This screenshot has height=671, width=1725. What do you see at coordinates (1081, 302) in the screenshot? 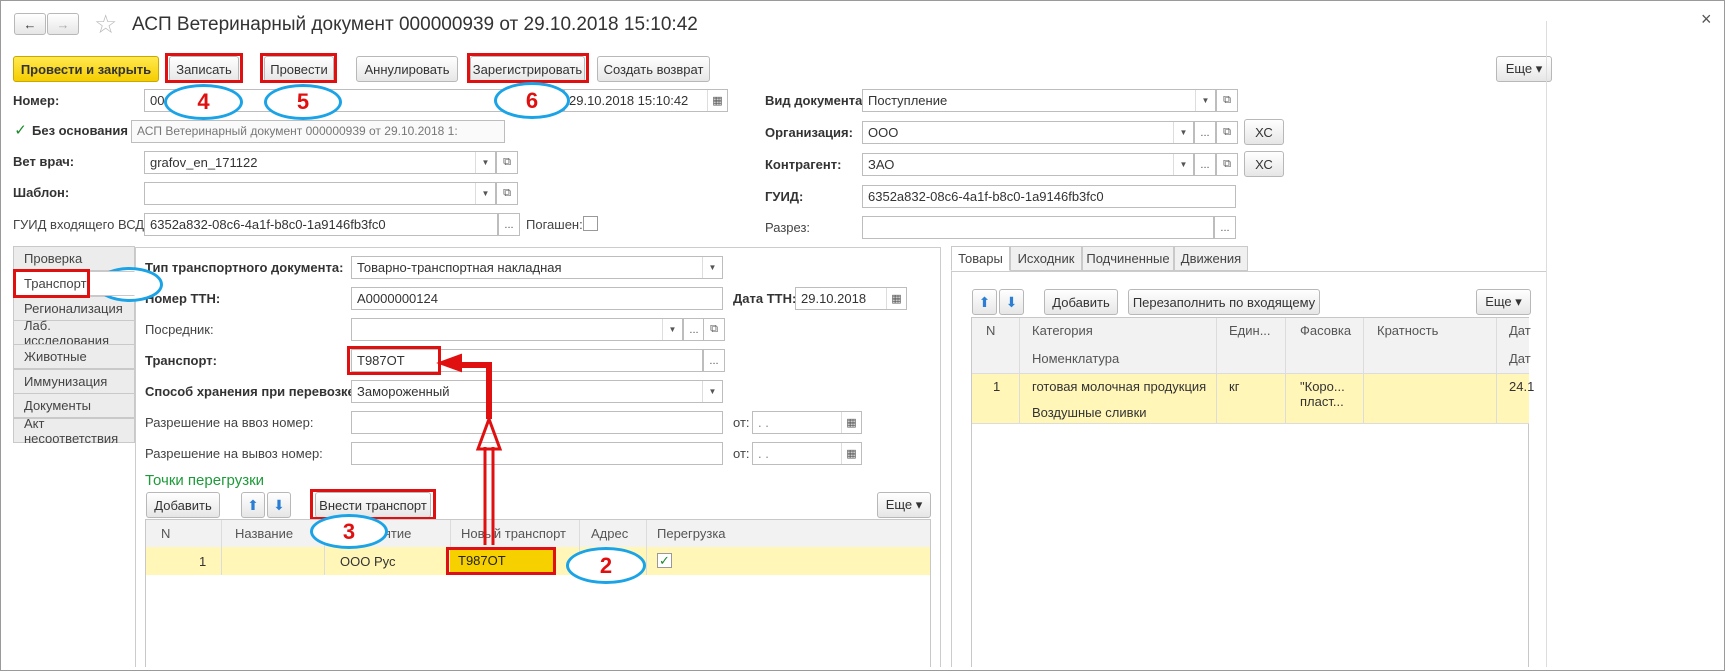
I see `goods-add-button: Добавить` at bounding box center [1081, 302].